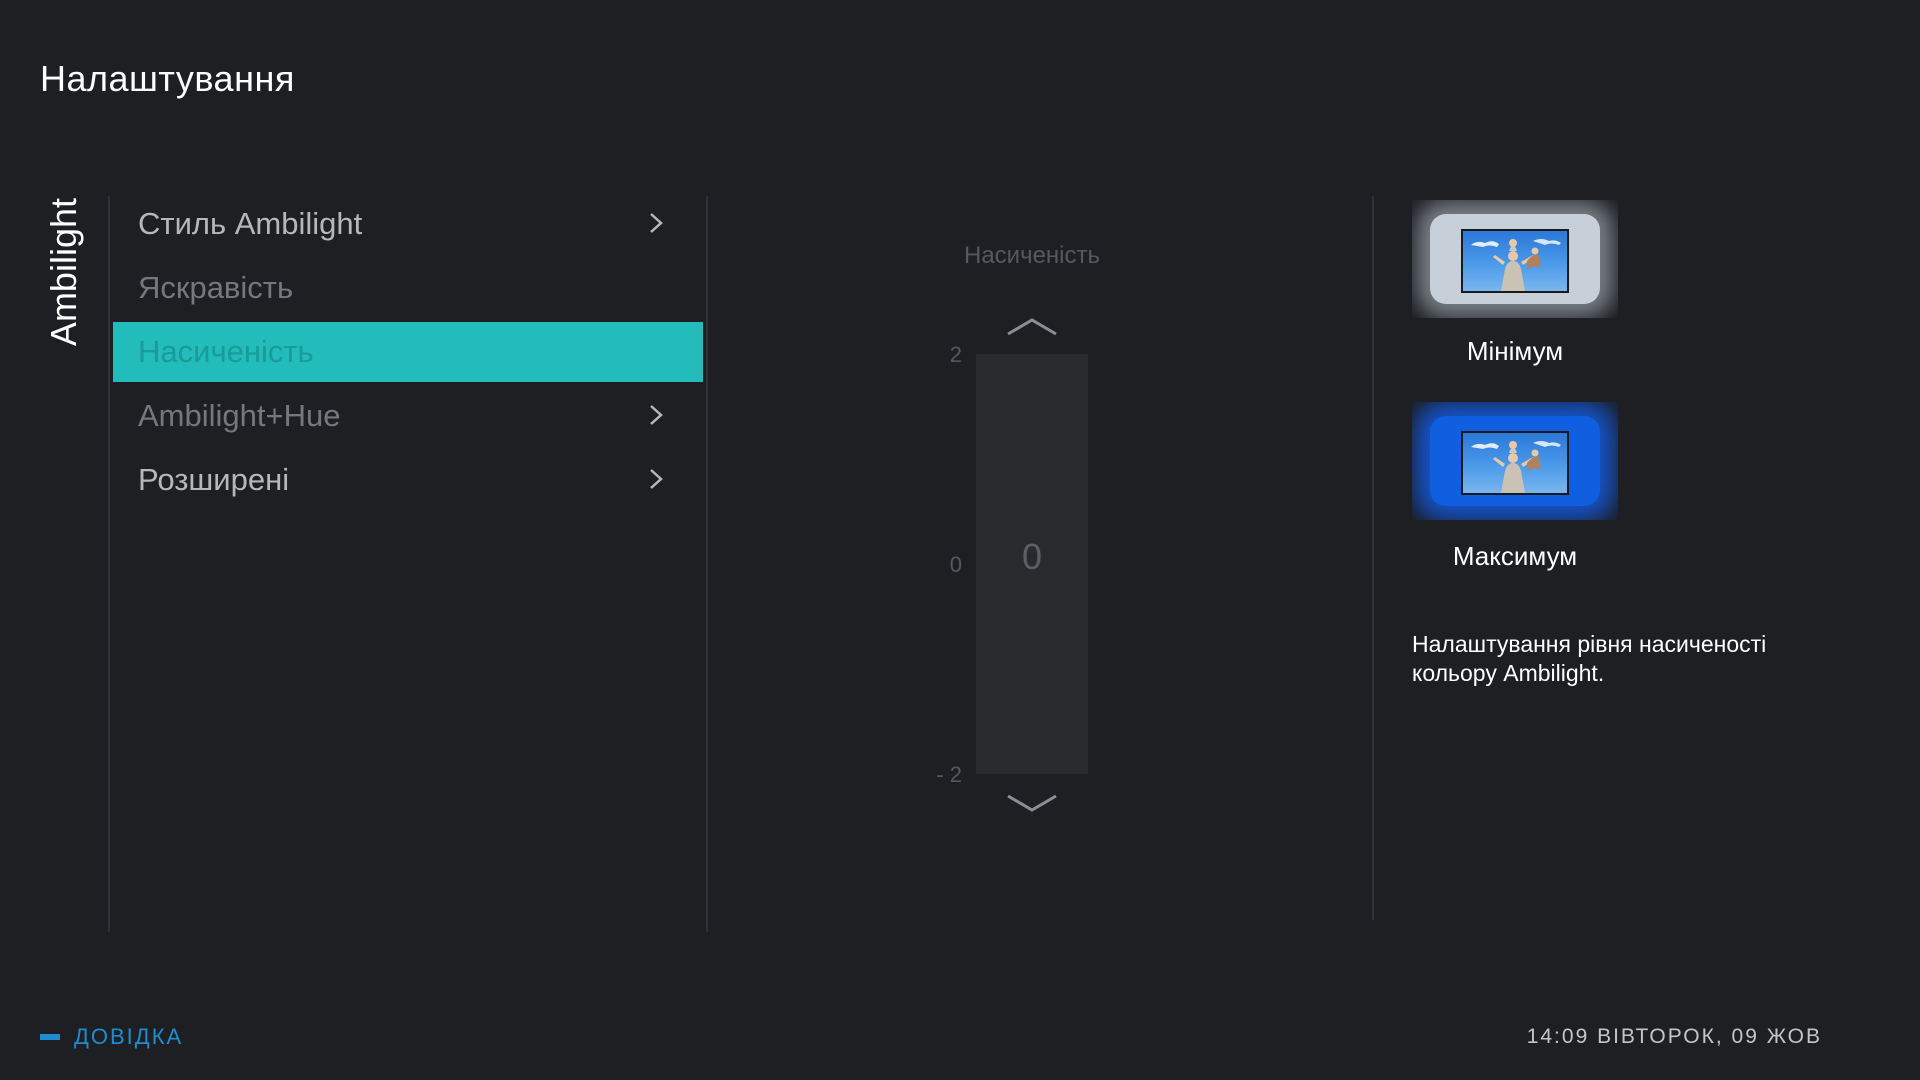 This screenshot has width=1920, height=1080. What do you see at coordinates (1032, 255) in the screenshot?
I see `slider-title: Насиченість` at bounding box center [1032, 255].